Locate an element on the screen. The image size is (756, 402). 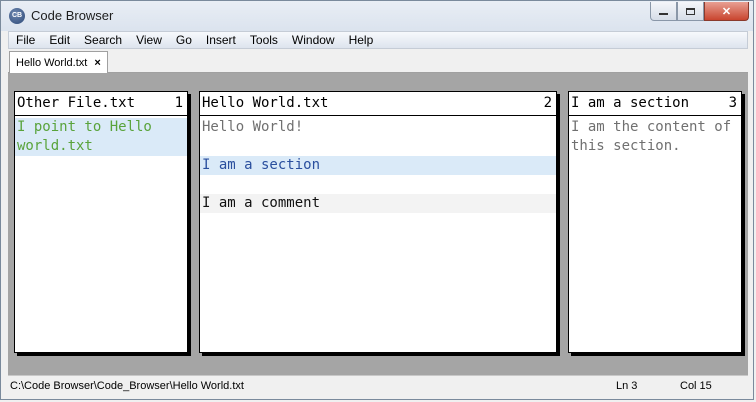
status-column: Col 15 is located at coordinates (696, 386).